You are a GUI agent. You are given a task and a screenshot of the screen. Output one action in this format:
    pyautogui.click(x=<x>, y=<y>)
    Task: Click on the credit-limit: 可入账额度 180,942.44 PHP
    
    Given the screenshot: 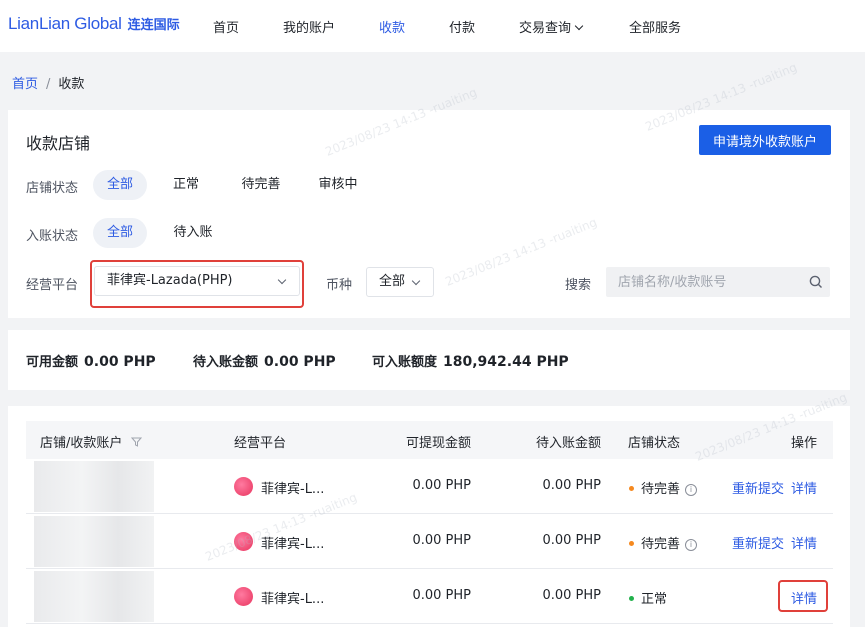 What is the action you would take?
    pyautogui.click(x=470, y=360)
    